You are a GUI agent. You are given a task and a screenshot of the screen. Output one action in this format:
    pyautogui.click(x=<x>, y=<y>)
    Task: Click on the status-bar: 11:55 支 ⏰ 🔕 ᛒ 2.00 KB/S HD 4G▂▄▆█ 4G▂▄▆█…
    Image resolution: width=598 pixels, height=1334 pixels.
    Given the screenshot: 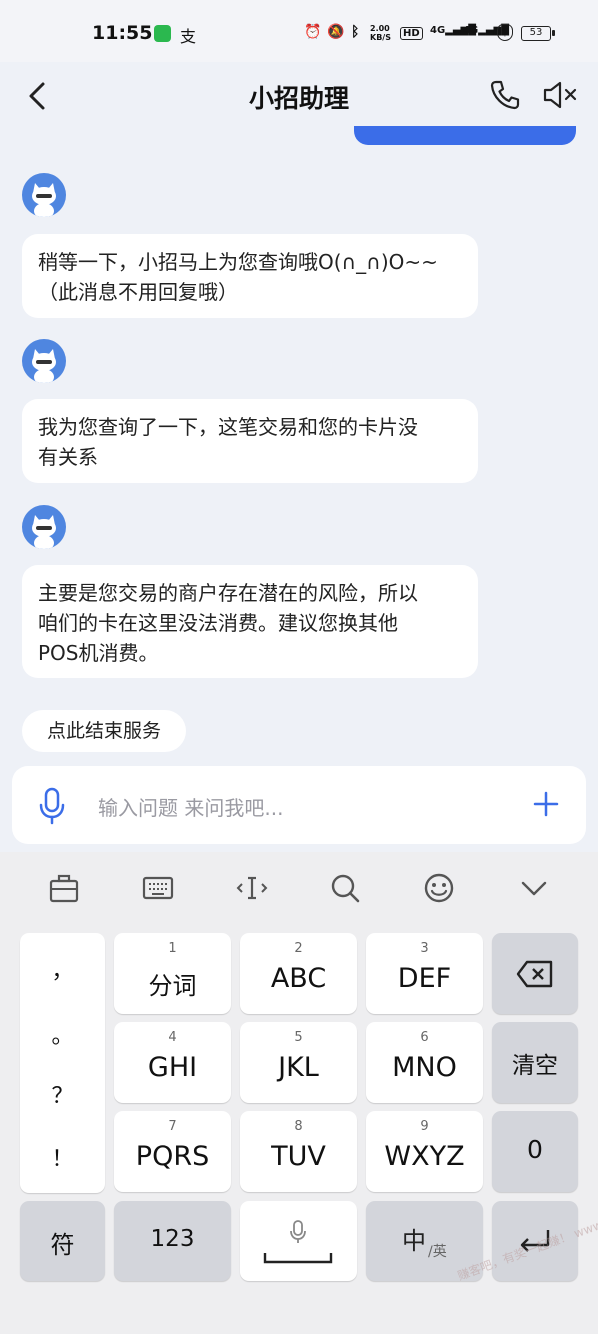 What is the action you would take?
    pyautogui.click(x=299, y=31)
    